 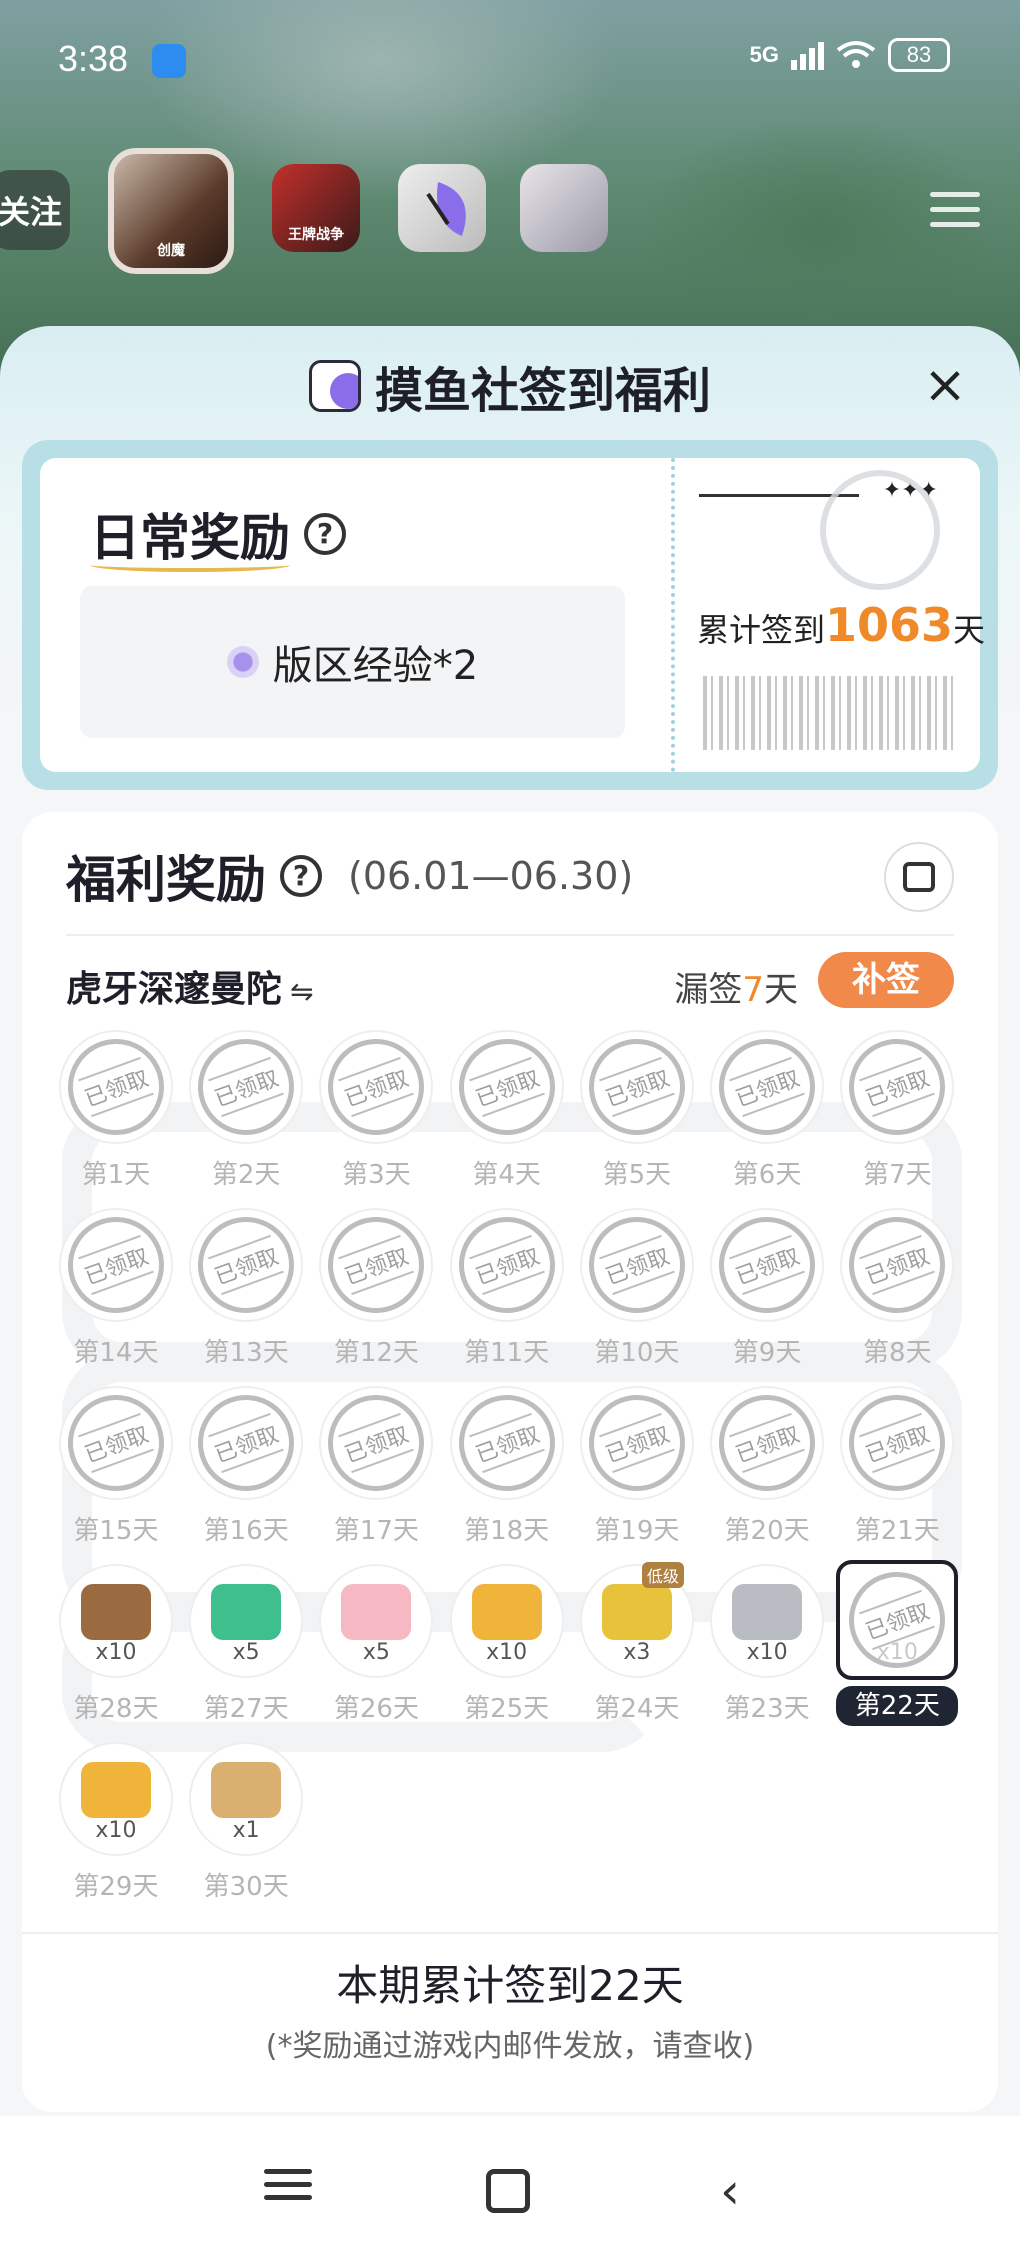 I want to click on quality-tag: 低级, so click(x=662, y=1575).